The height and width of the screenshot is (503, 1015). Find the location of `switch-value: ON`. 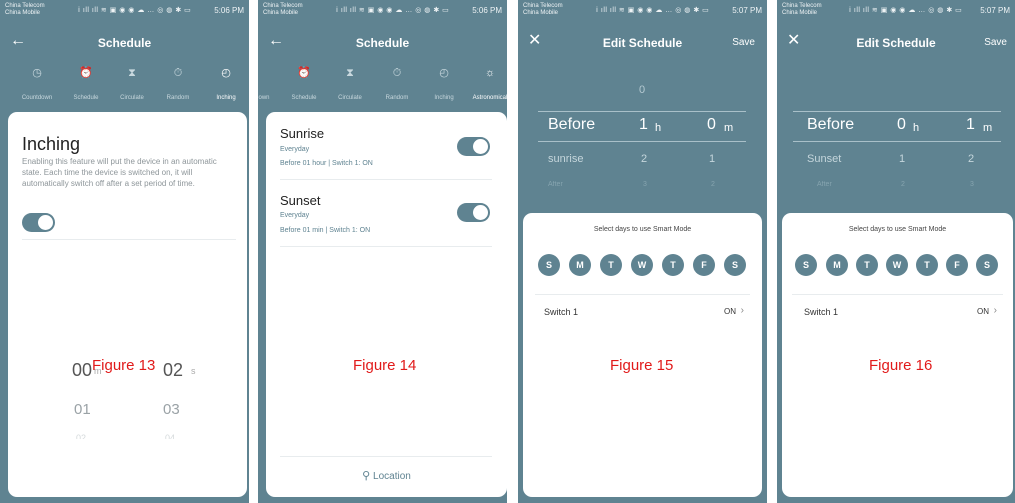

switch-value: ON is located at coordinates (983, 311).